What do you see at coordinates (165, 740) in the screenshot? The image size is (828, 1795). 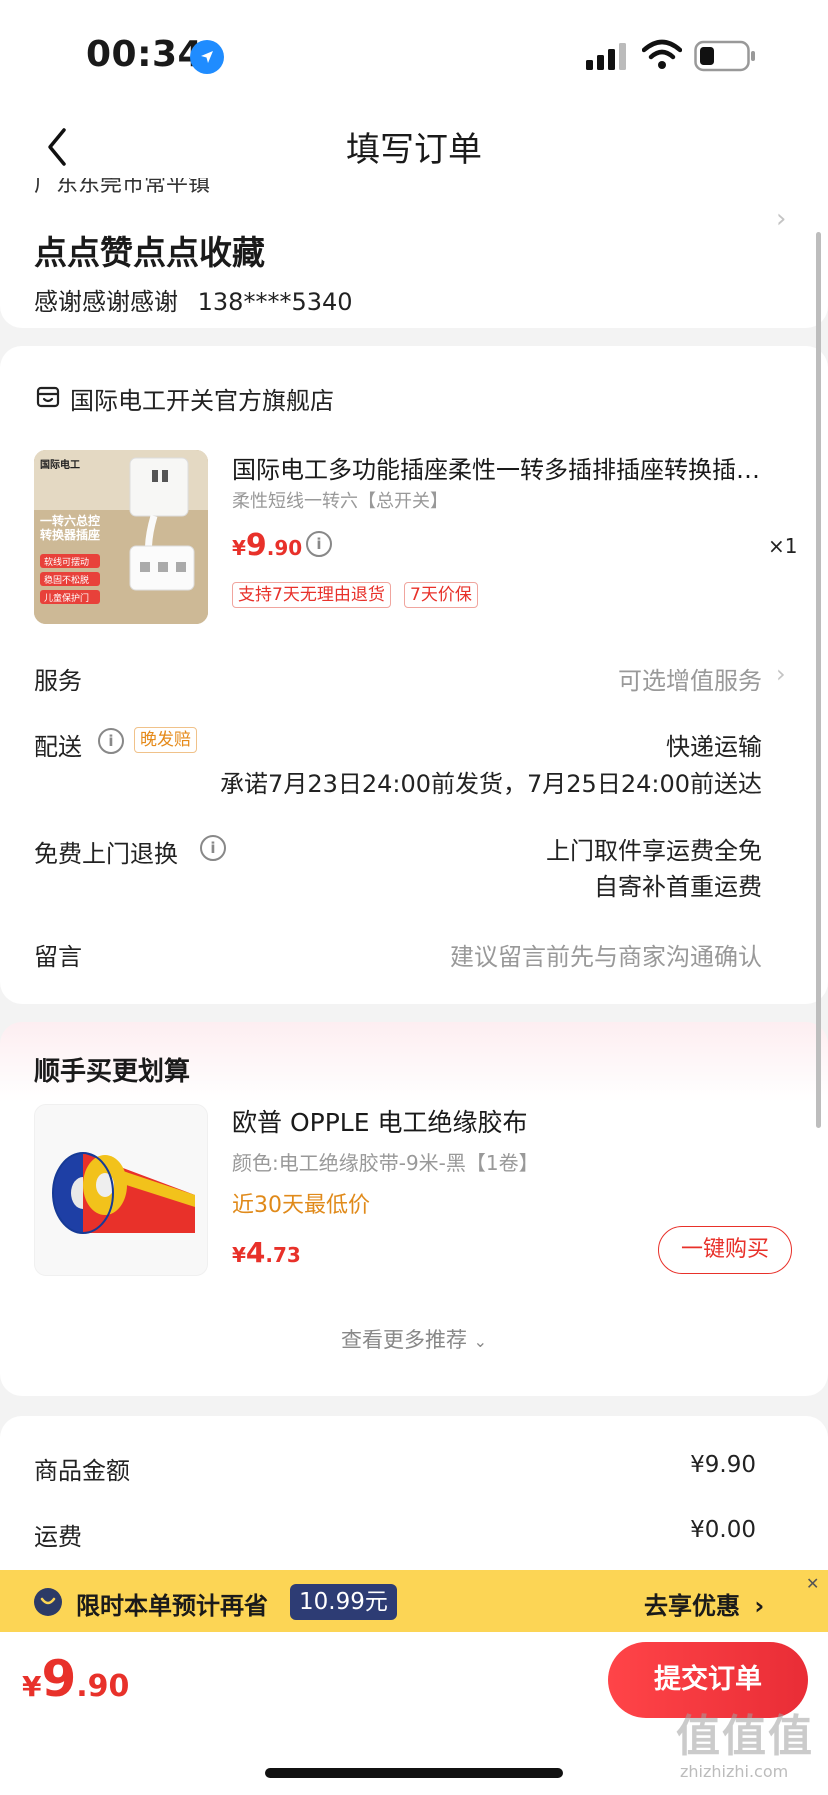 I see `late-compensation-tag: 晚发赔` at bounding box center [165, 740].